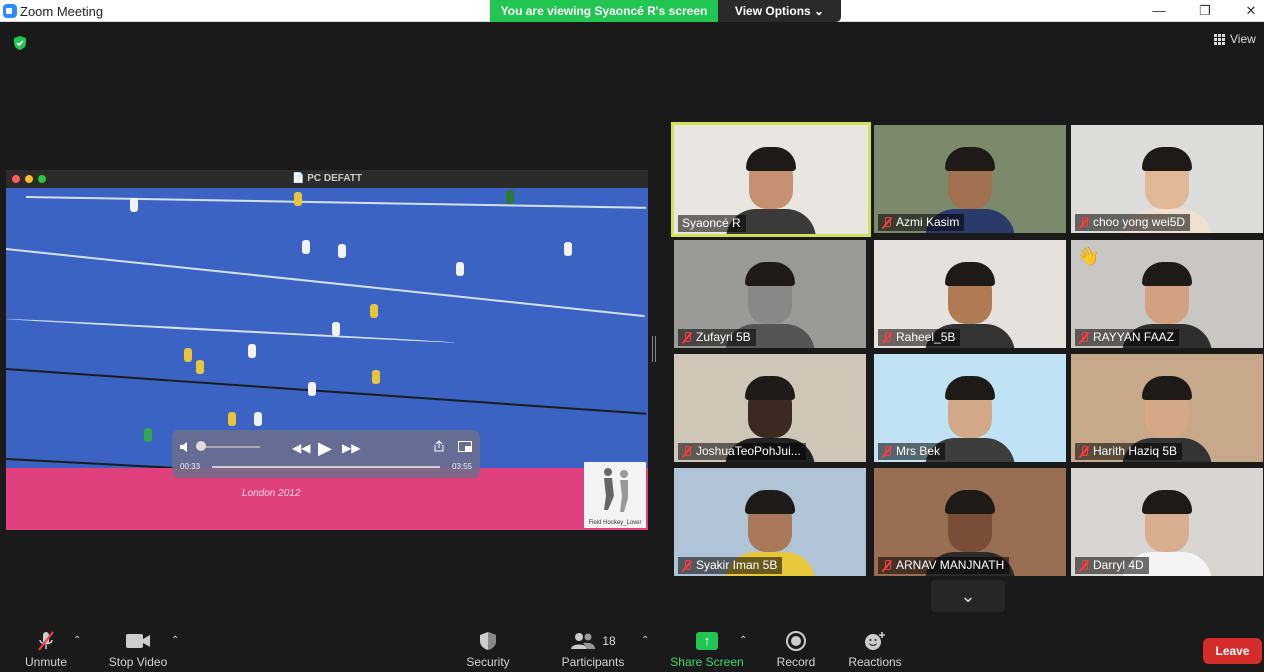 This screenshot has width=1264, height=672. Describe the element at coordinates (743, 640) in the screenshot. I see `share-options-caret-icon: ⌃` at that location.